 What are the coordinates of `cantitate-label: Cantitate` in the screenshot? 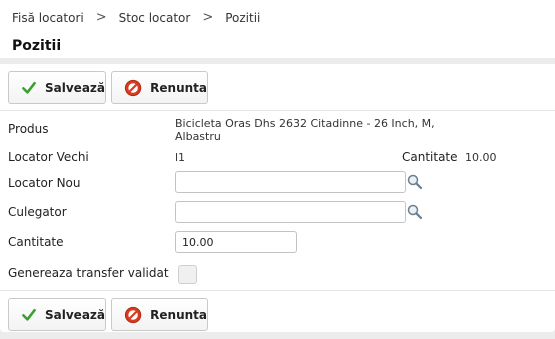 It's located at (36, 242).